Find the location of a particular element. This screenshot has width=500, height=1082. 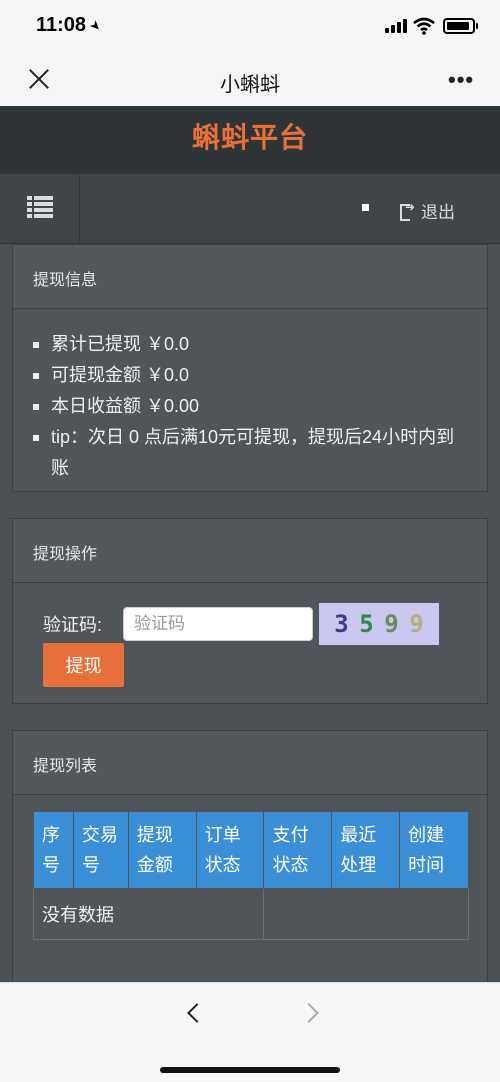

captcha-input is located at coordinates (218, 624).